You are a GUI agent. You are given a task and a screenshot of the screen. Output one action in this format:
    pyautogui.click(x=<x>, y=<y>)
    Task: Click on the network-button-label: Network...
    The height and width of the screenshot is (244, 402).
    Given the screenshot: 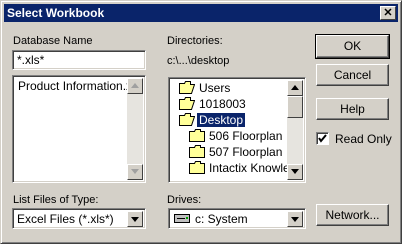 What is the action you would take?
    pyautogui.click(x=352, y=215)
    